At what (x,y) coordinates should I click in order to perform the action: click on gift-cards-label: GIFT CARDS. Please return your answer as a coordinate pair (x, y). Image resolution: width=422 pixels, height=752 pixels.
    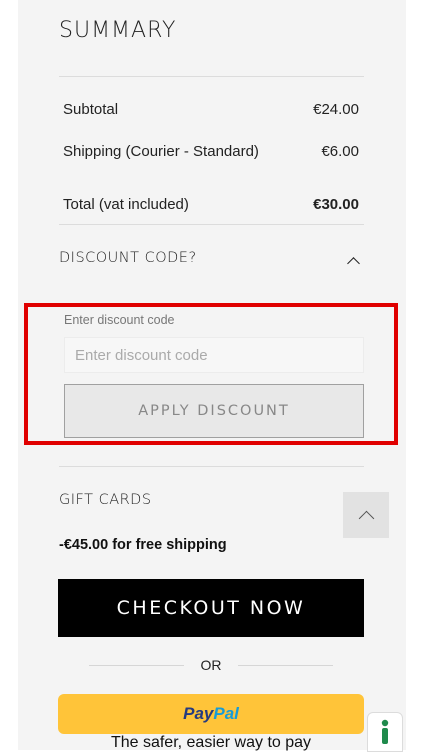
    Looking at the image, I should click on (105, 500).